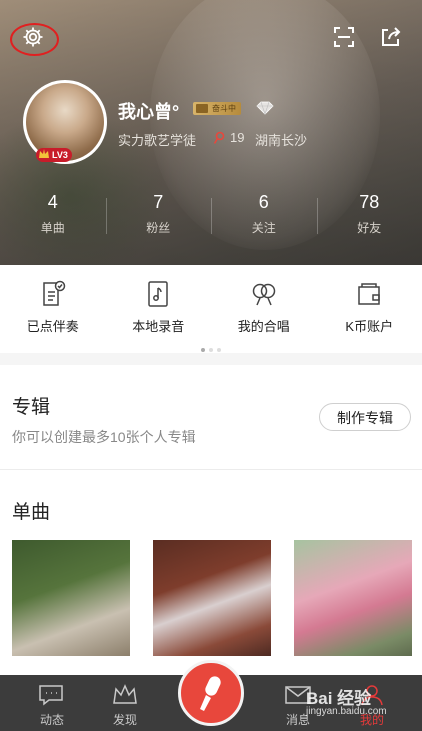 The width and height of the screenshot is (422, 731). Describe the element at coordinates (219, 140) in the screenshot. I see `female-icon` at that location.